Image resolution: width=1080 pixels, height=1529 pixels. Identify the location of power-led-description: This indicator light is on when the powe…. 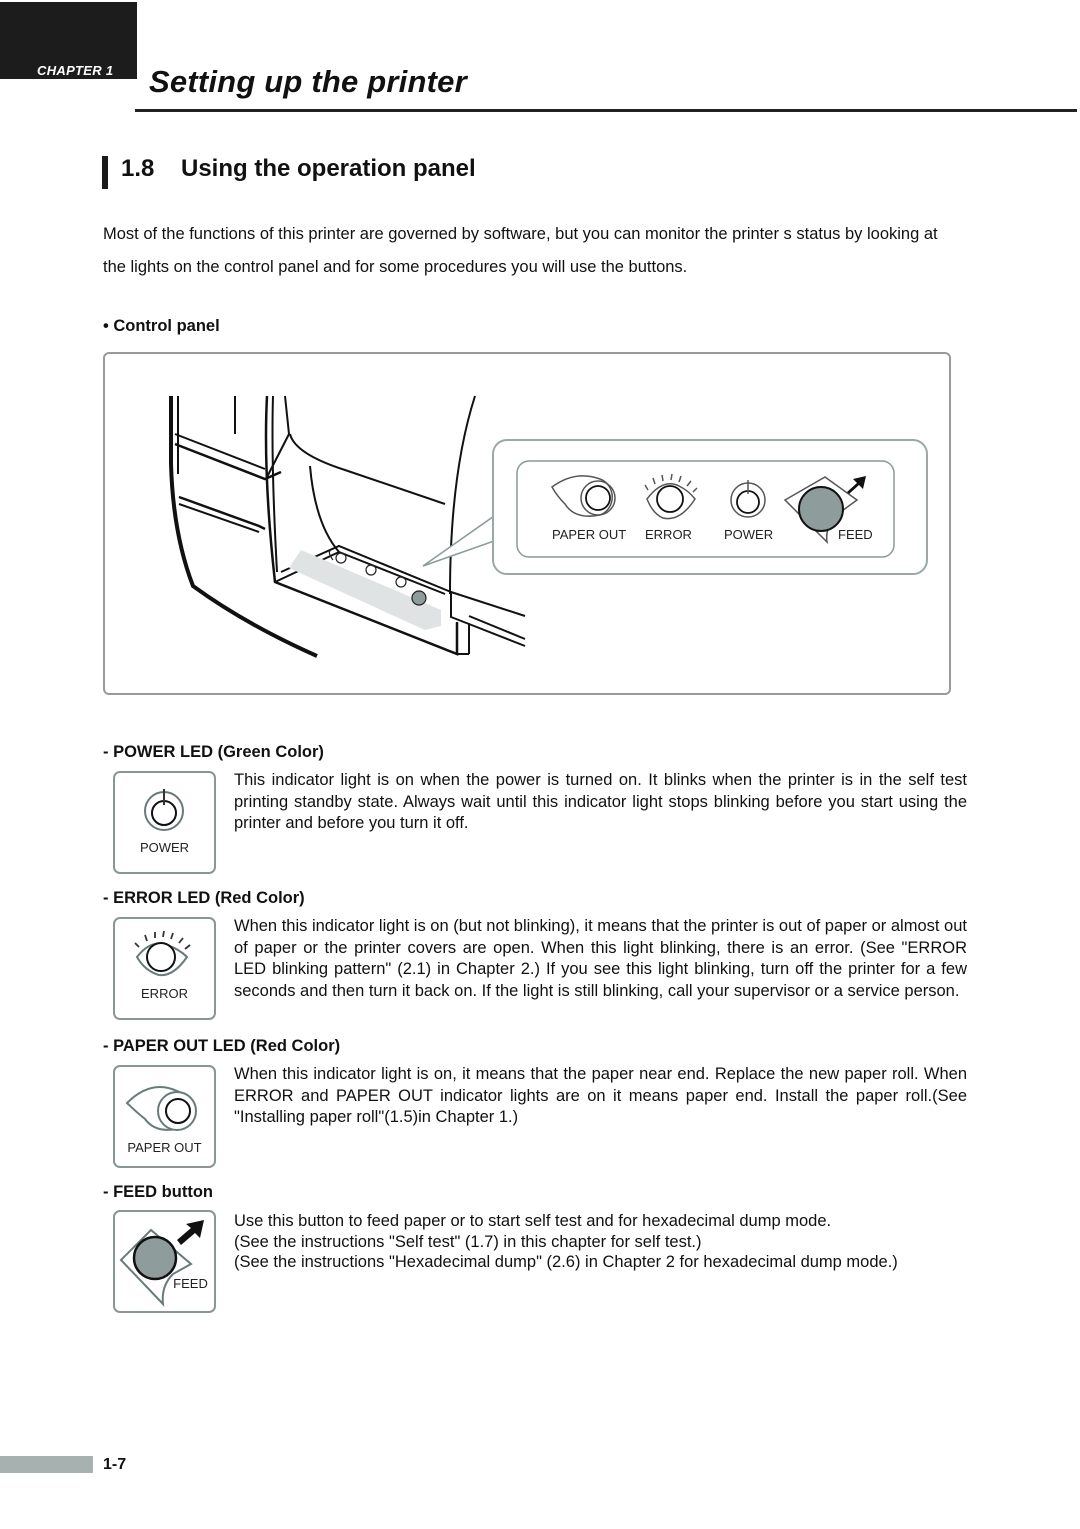
(600, 802).